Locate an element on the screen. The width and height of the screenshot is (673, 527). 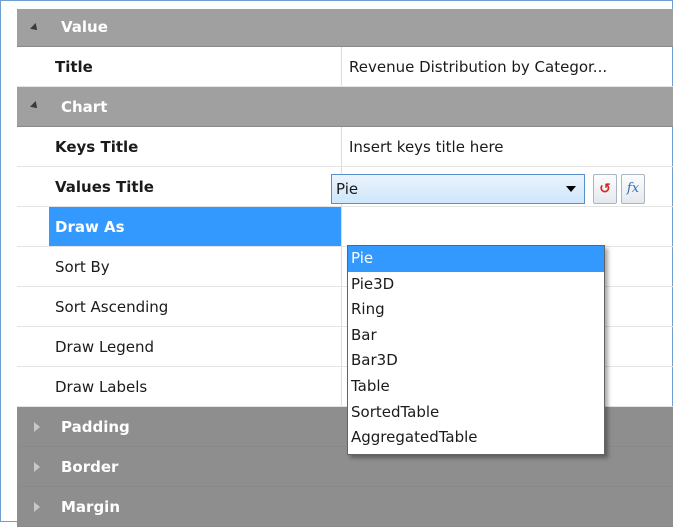
property-row-keys-title: Keys Title Insert keys title here is located at coordinates (345, 147).